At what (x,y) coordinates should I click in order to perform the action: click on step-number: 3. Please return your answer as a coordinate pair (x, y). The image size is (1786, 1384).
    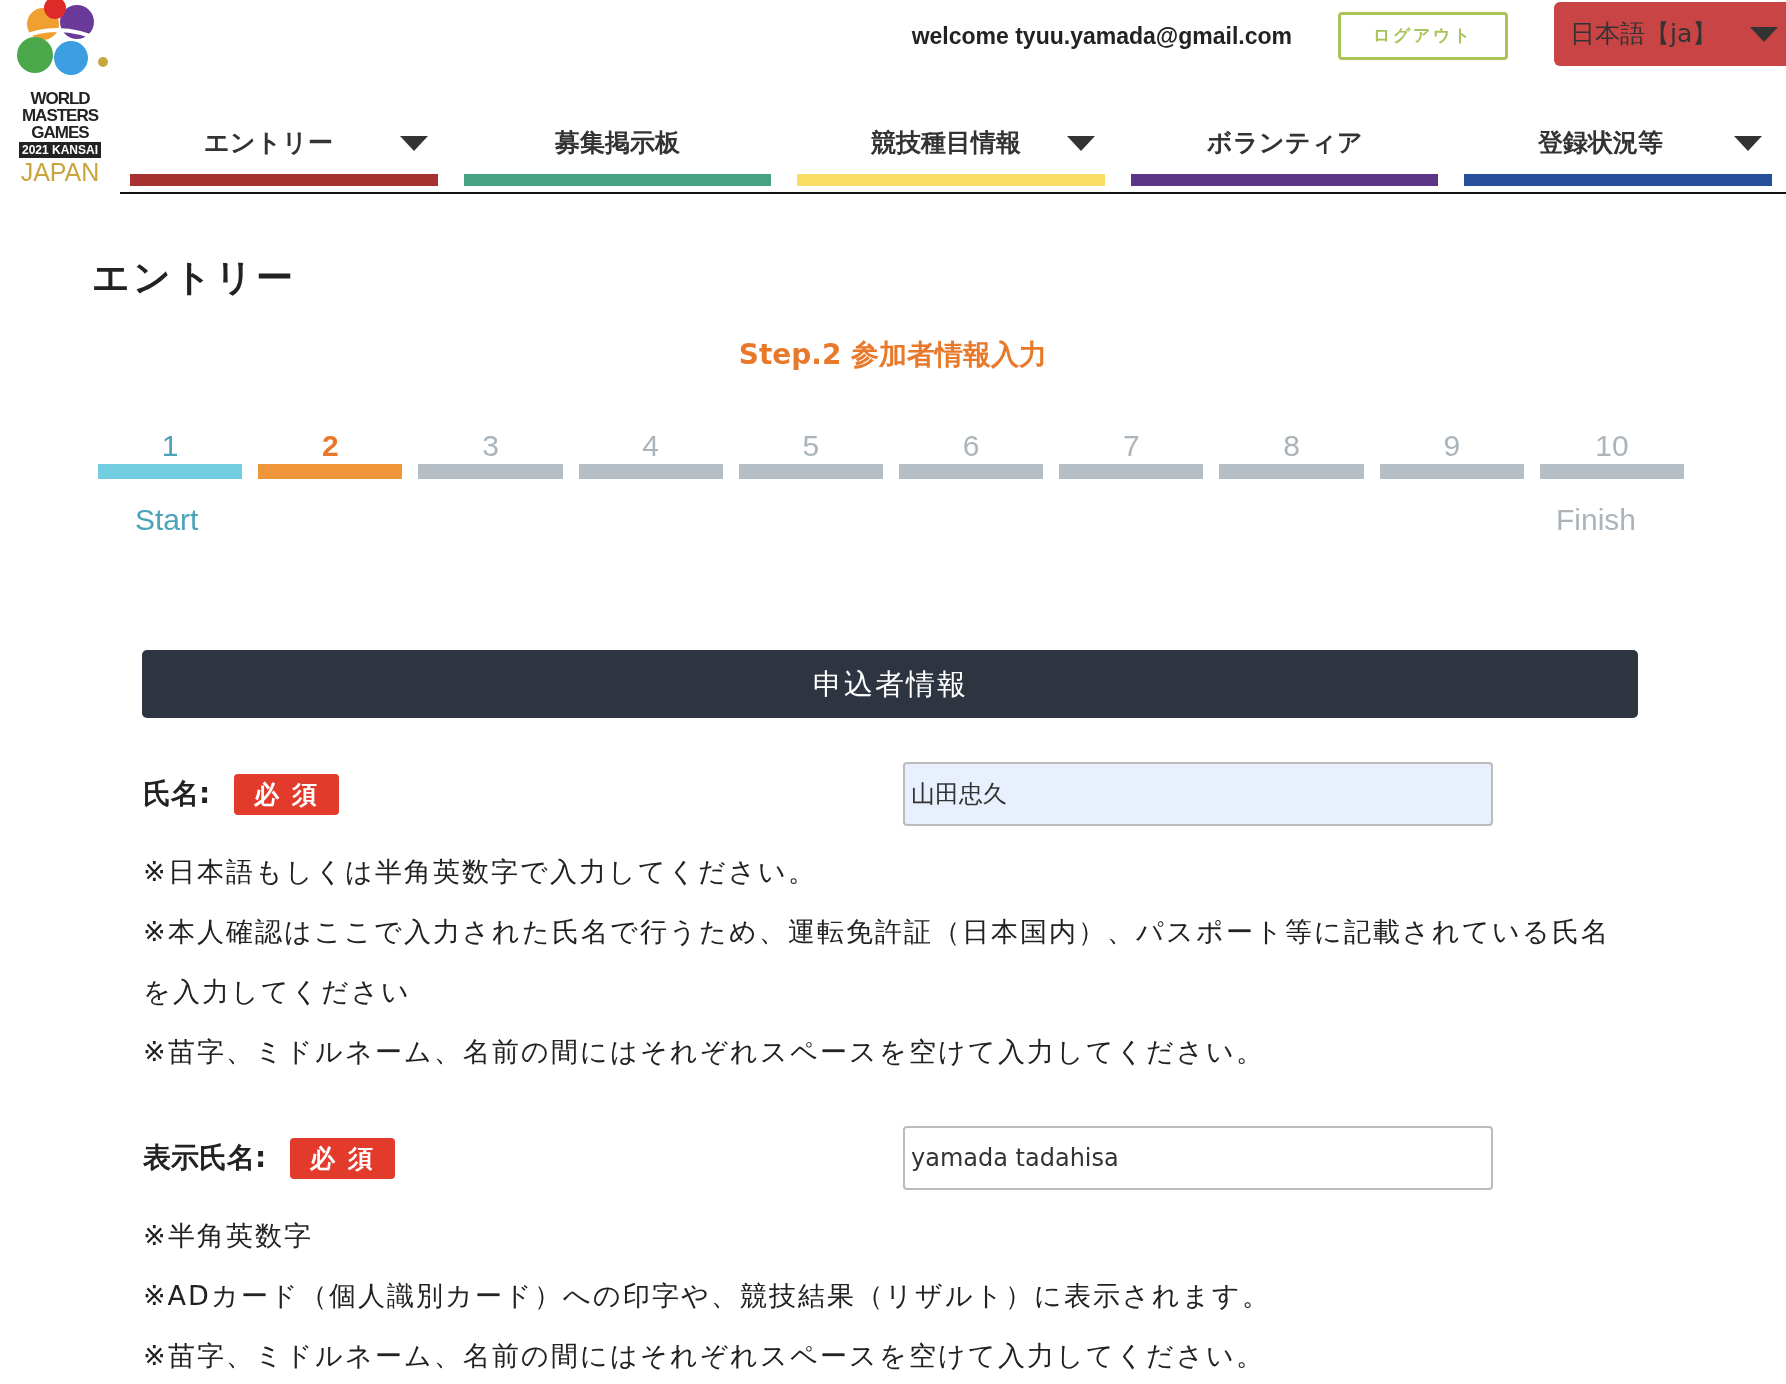
    Looking at the image, I should click on (490, 446).